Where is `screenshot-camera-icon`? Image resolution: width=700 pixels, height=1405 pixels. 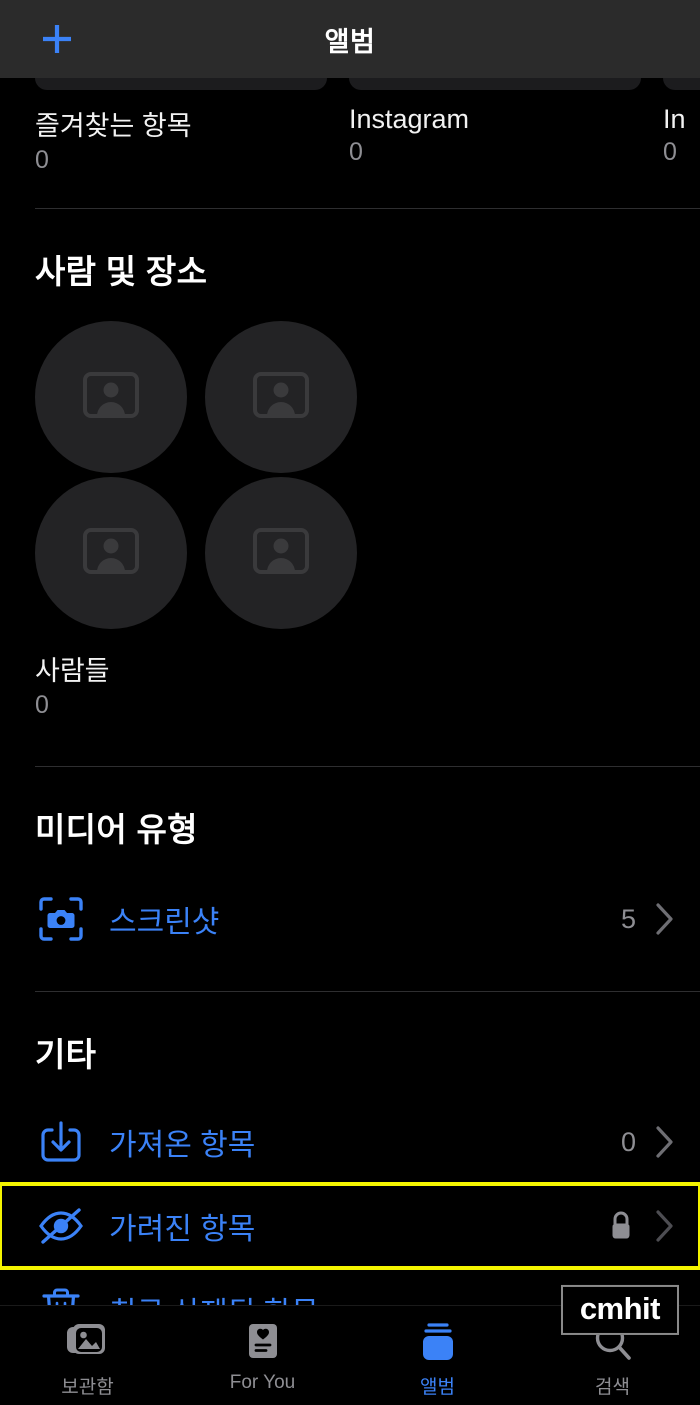
screenshot-camera-icon is located at coordinates (61, 919).